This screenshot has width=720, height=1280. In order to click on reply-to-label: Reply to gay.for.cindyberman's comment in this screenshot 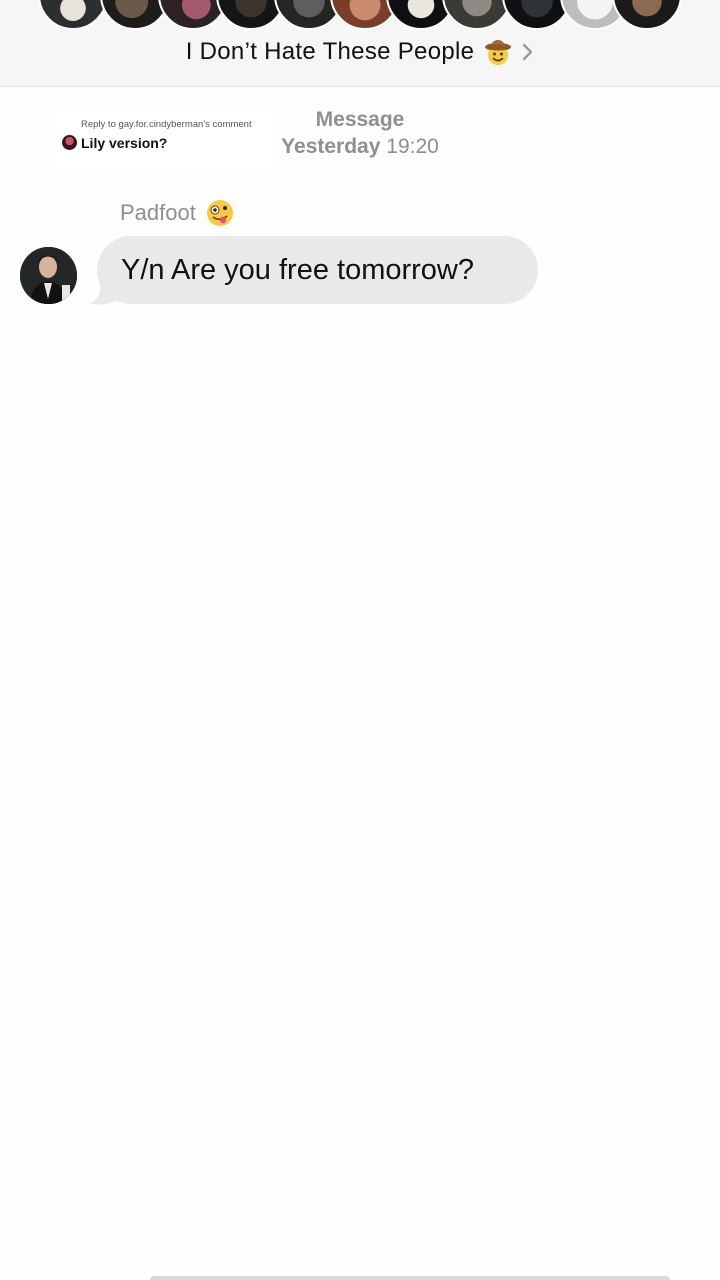, I will do `click(166, 124)`.